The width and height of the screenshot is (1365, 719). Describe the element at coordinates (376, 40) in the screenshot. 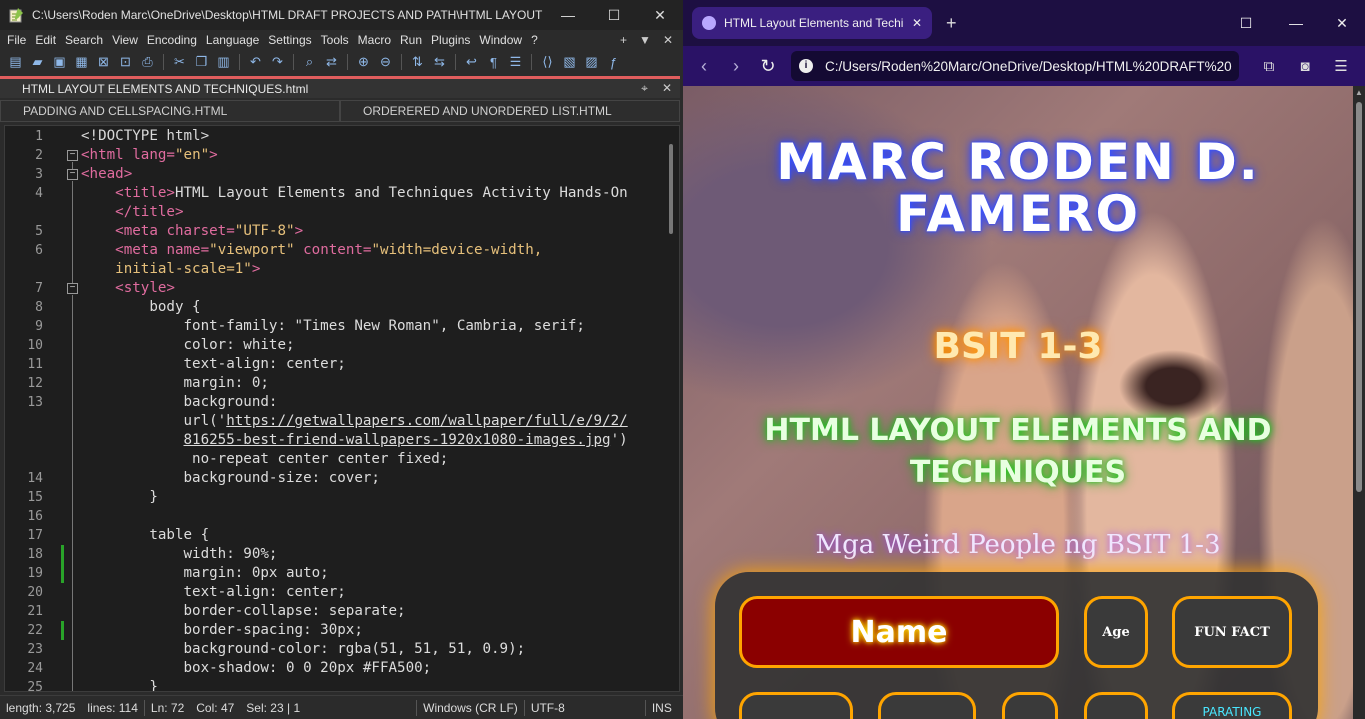

I see `menu-macro: Macro` at that location.